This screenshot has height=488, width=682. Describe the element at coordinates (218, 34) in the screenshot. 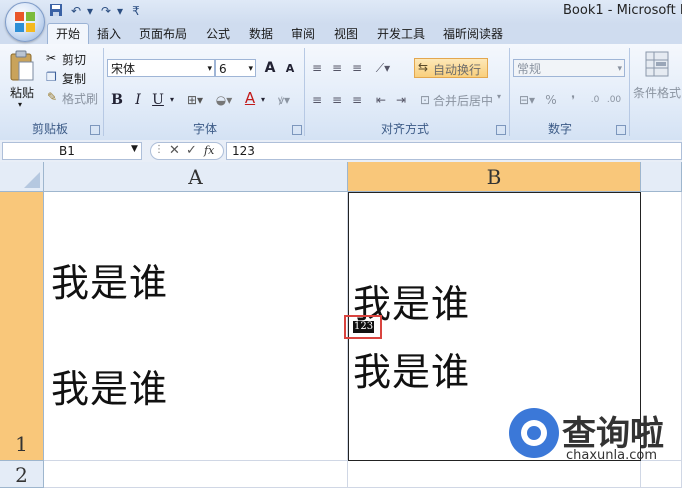

I see `tab-formulas: 公式` at that location.